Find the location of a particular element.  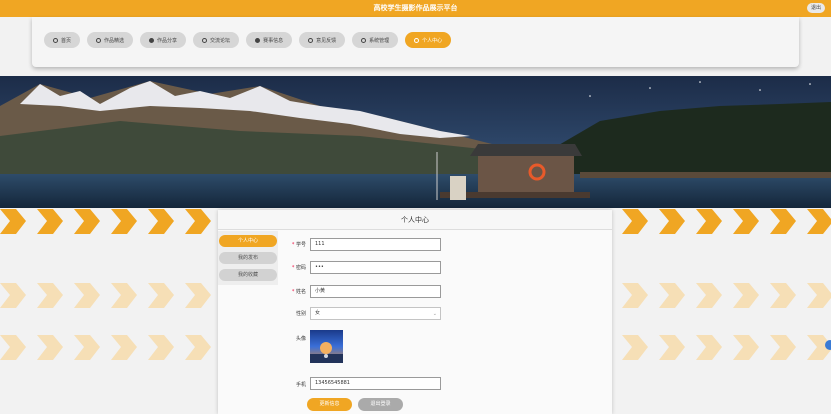

picture-icon is located at coordinates (99, 40).